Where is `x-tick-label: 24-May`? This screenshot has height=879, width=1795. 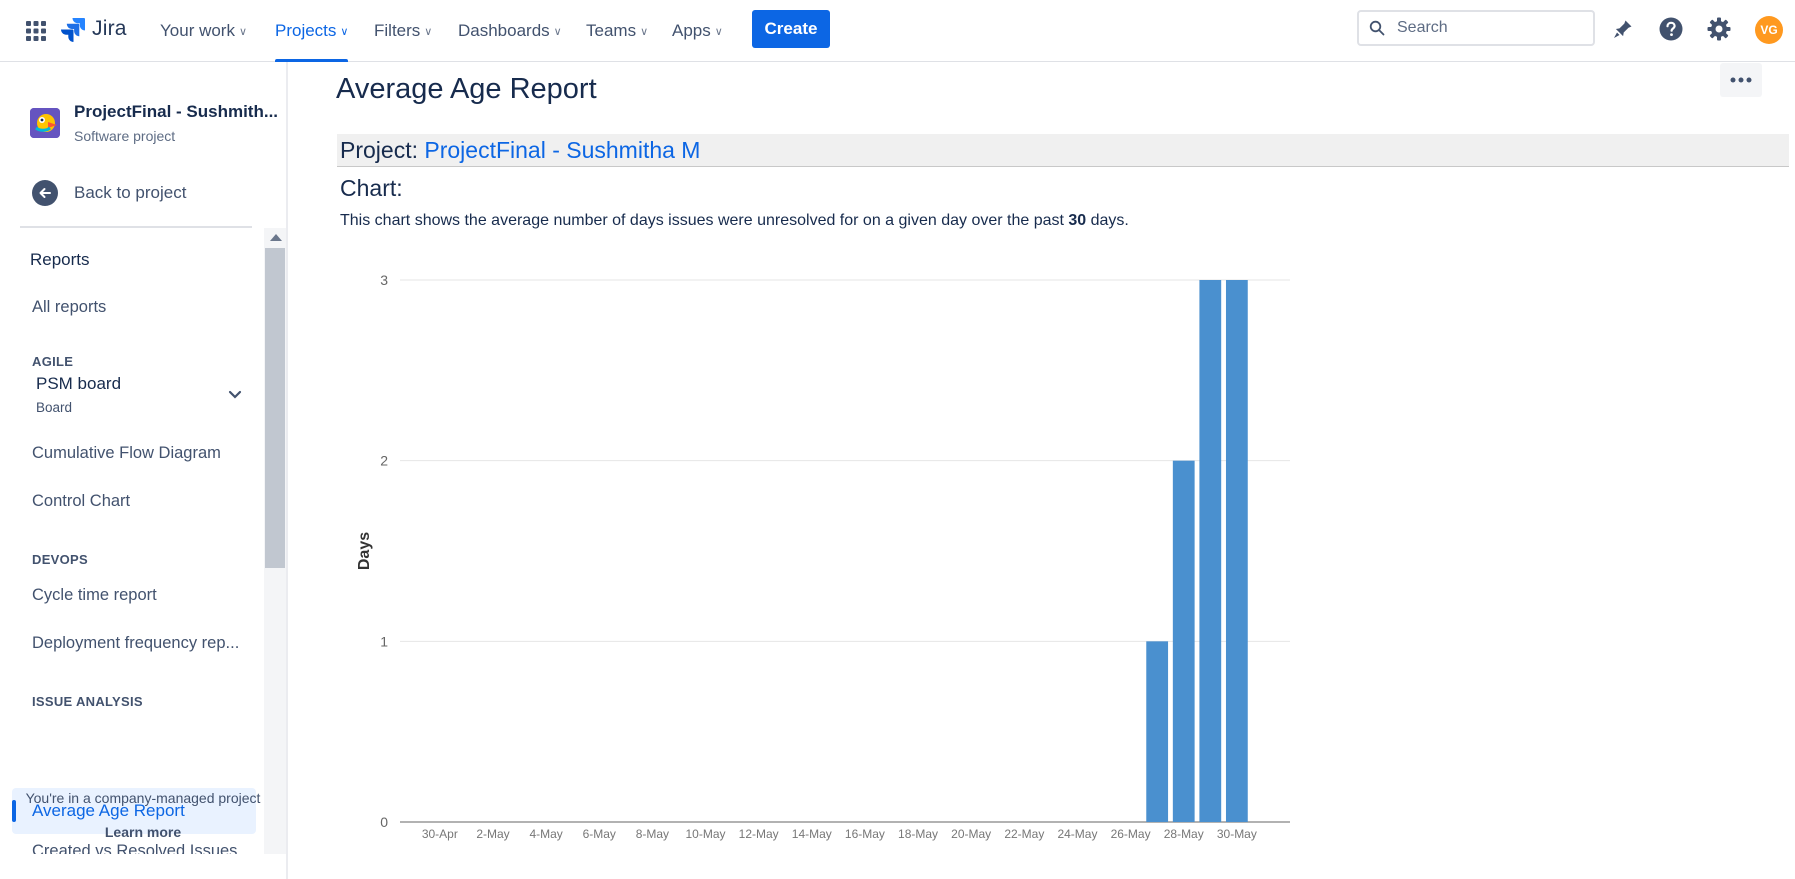
x-tick-label: 24-May is located at coordinates (1077, 834).